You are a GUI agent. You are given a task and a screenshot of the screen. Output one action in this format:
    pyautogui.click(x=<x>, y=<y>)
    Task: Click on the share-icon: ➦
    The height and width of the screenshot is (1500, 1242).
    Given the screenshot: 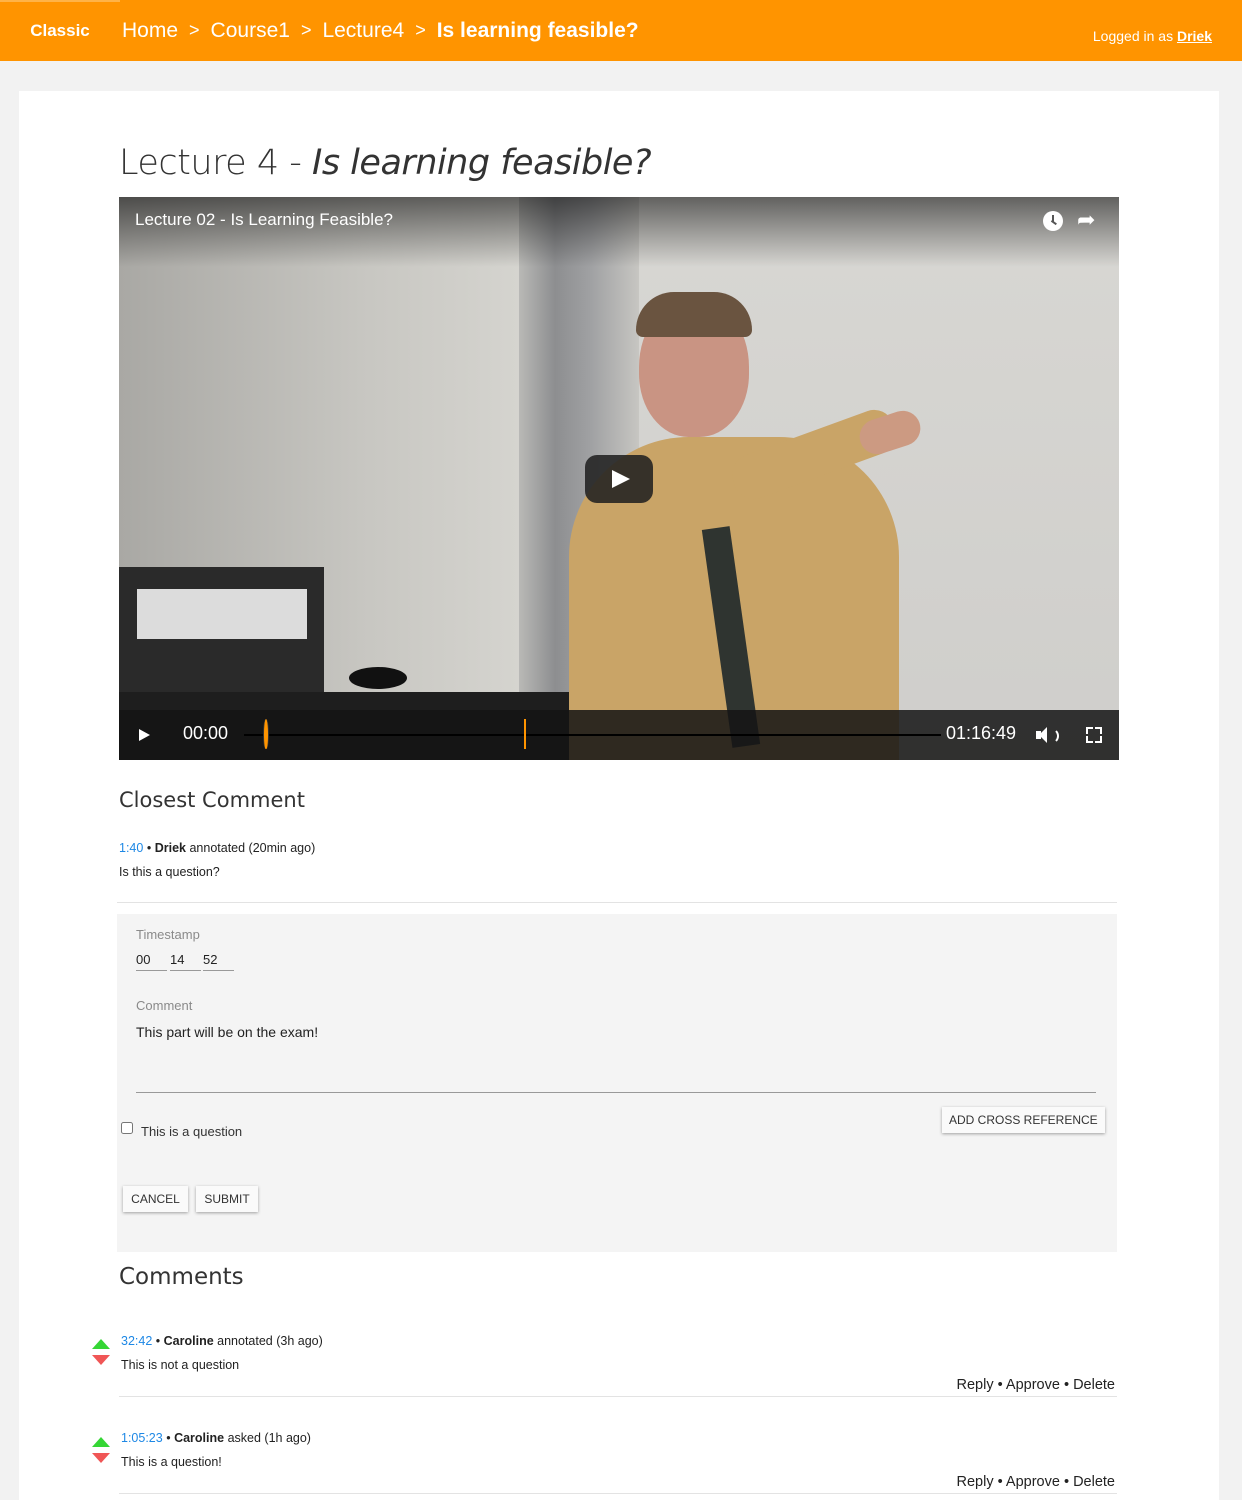 What is the action you would take?
    pyautogui.click(x=1089, y=220)
    